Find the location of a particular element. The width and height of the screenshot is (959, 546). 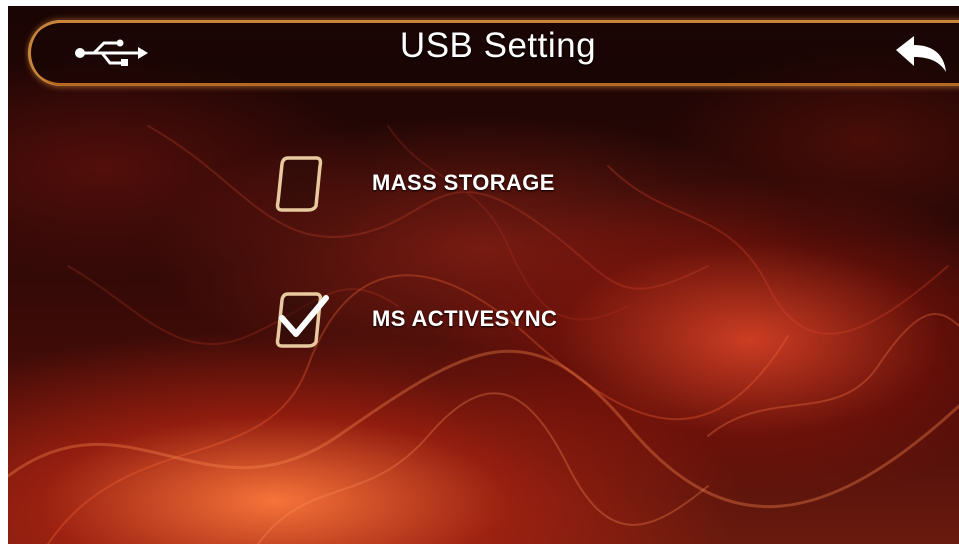

back-arrow-icon is located at coordinates (921, 54).